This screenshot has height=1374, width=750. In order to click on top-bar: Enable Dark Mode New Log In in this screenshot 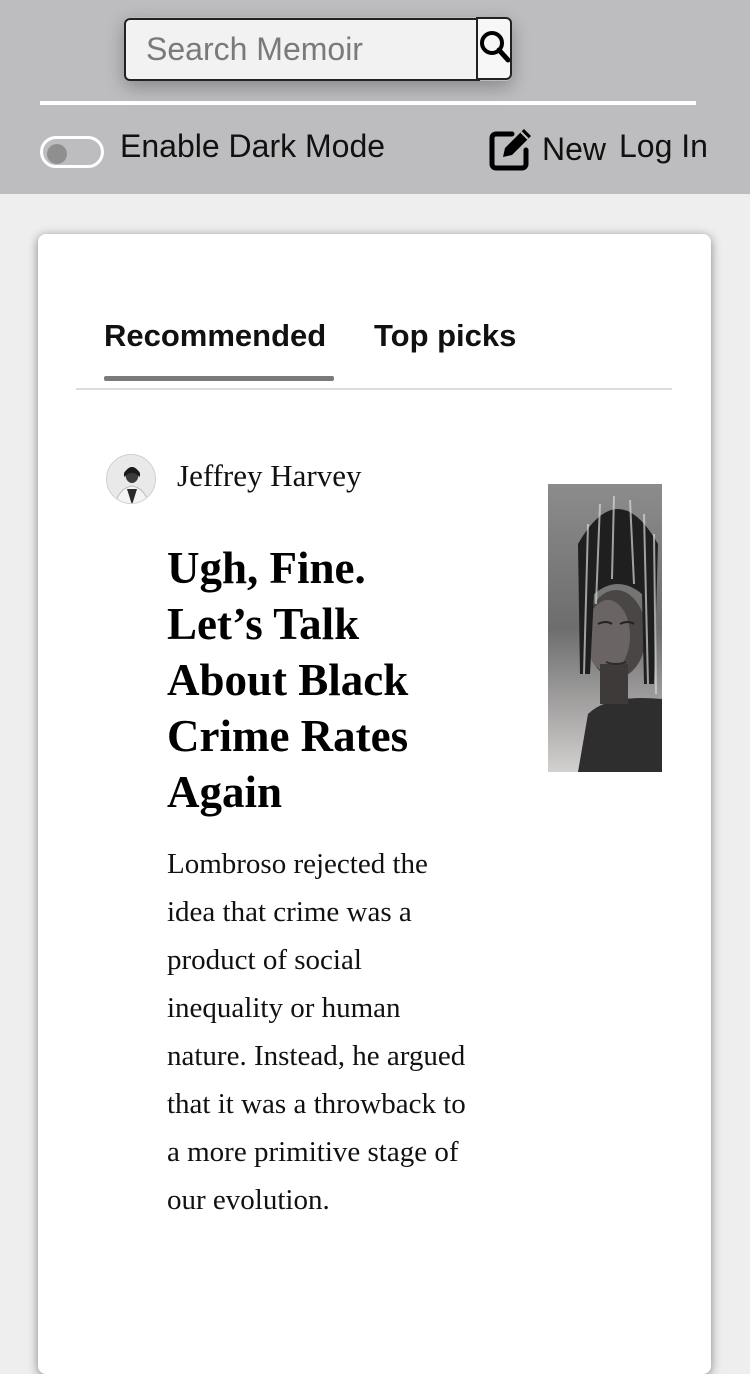, I will do `click(375, 97)`.